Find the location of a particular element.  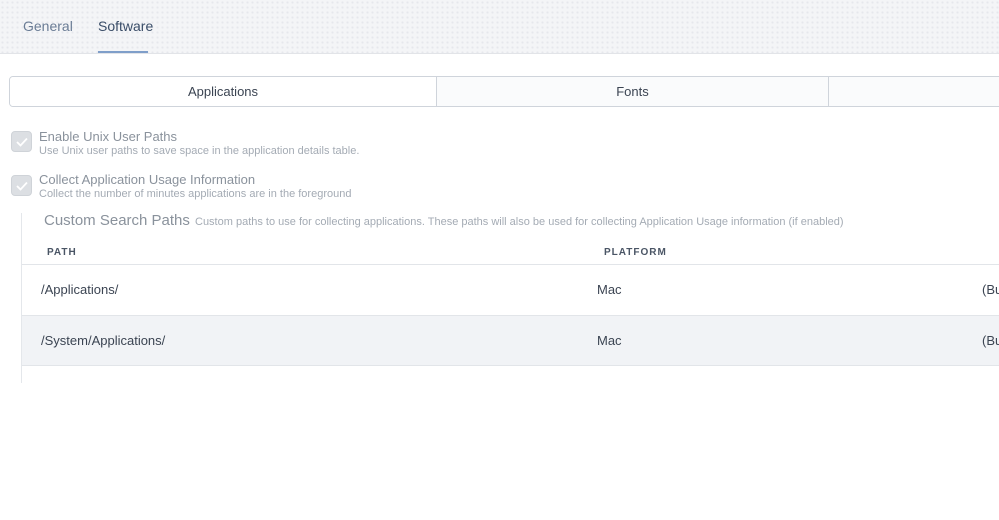

usage-info-checkbox is located at coordinates (21, 185).